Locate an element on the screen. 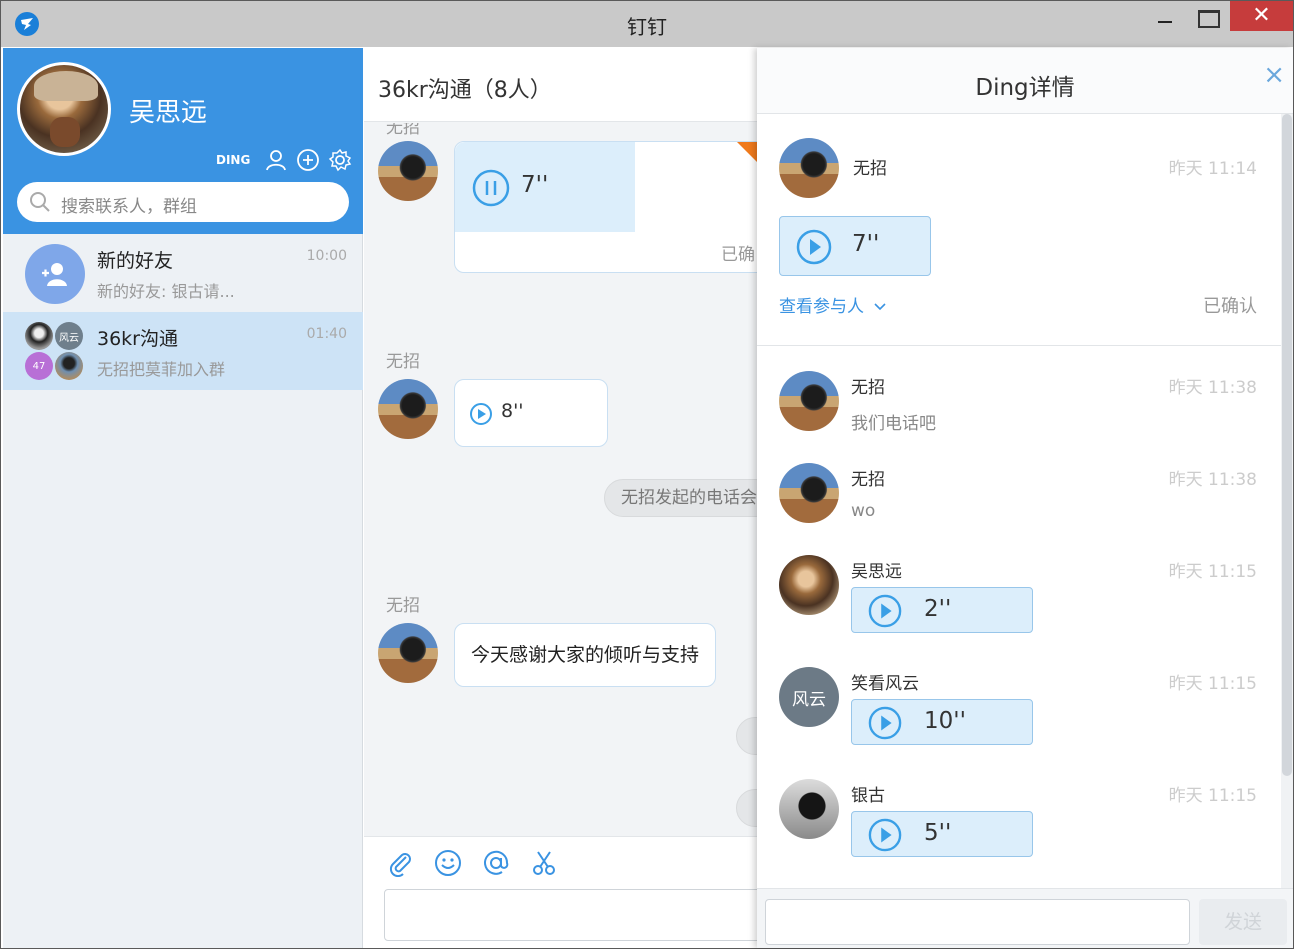 Image resolution: width=1294 pixels, height=949 pixels. reply-text: 我们电话吧 is located at coordinates (893, 424).